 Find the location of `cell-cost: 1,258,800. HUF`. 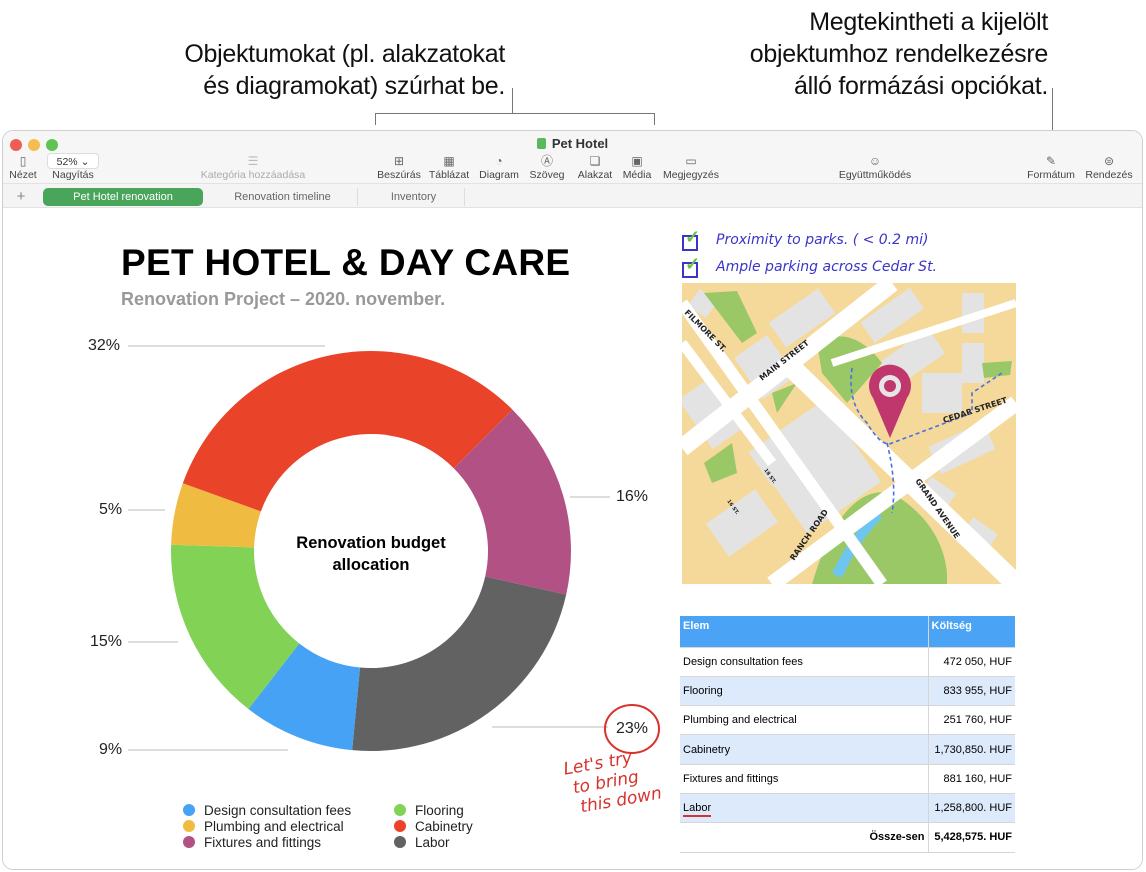

cell-cost: 1,258,800. HUF is located at coordinates (971, 808).